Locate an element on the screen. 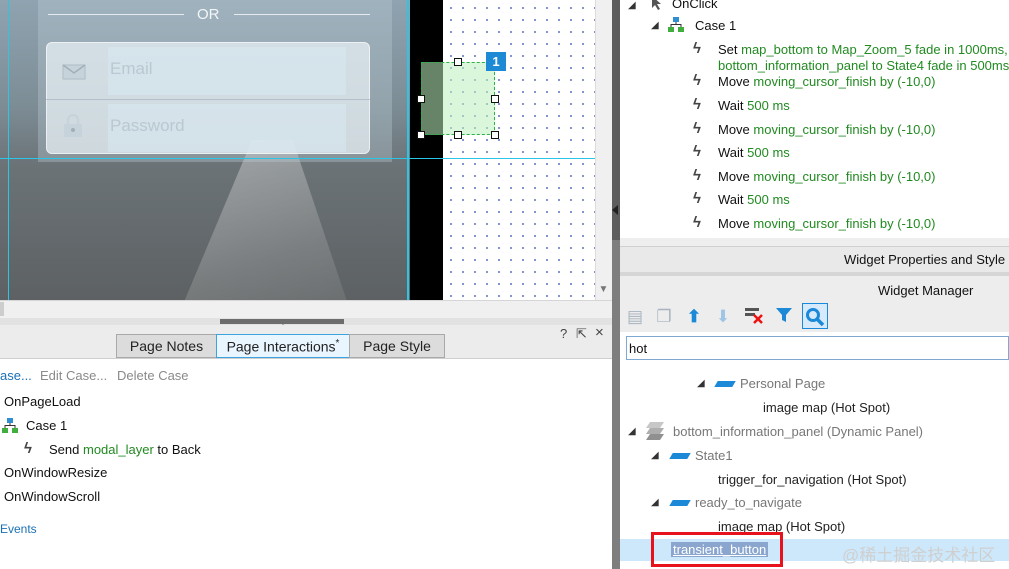 This screenshot has height=569, width=1009. watermark: @稀土掘金技术社区 is located at coordinates (919, 555).